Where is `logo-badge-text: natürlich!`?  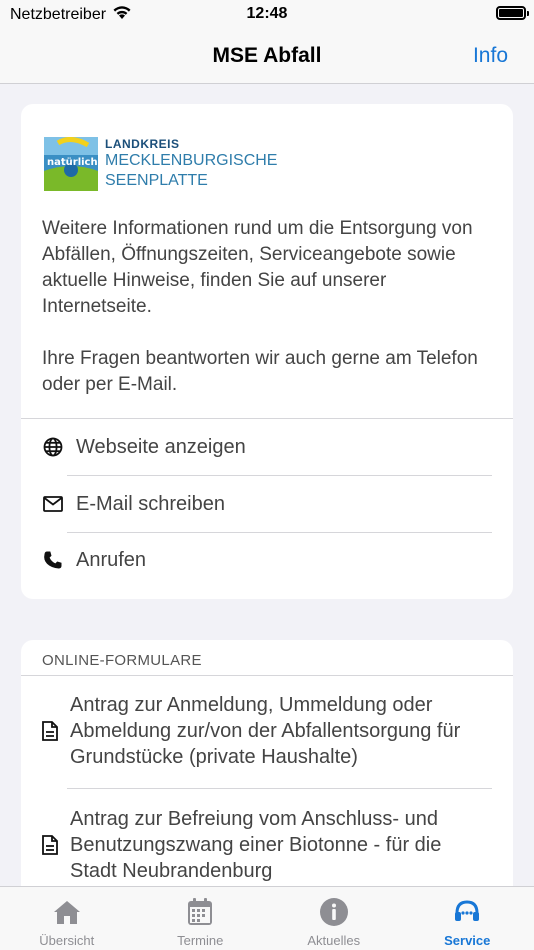 logo-badge-text: natürlich! is located at coordinates (72, 162).